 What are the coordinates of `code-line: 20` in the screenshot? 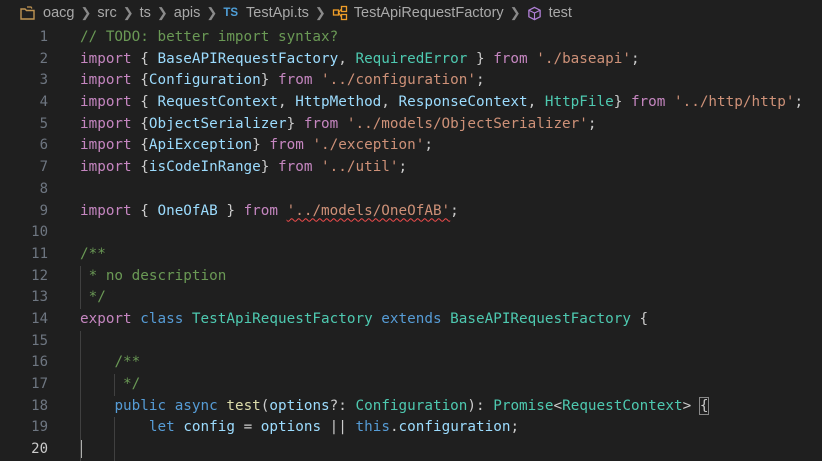 It's located at (411, 450).